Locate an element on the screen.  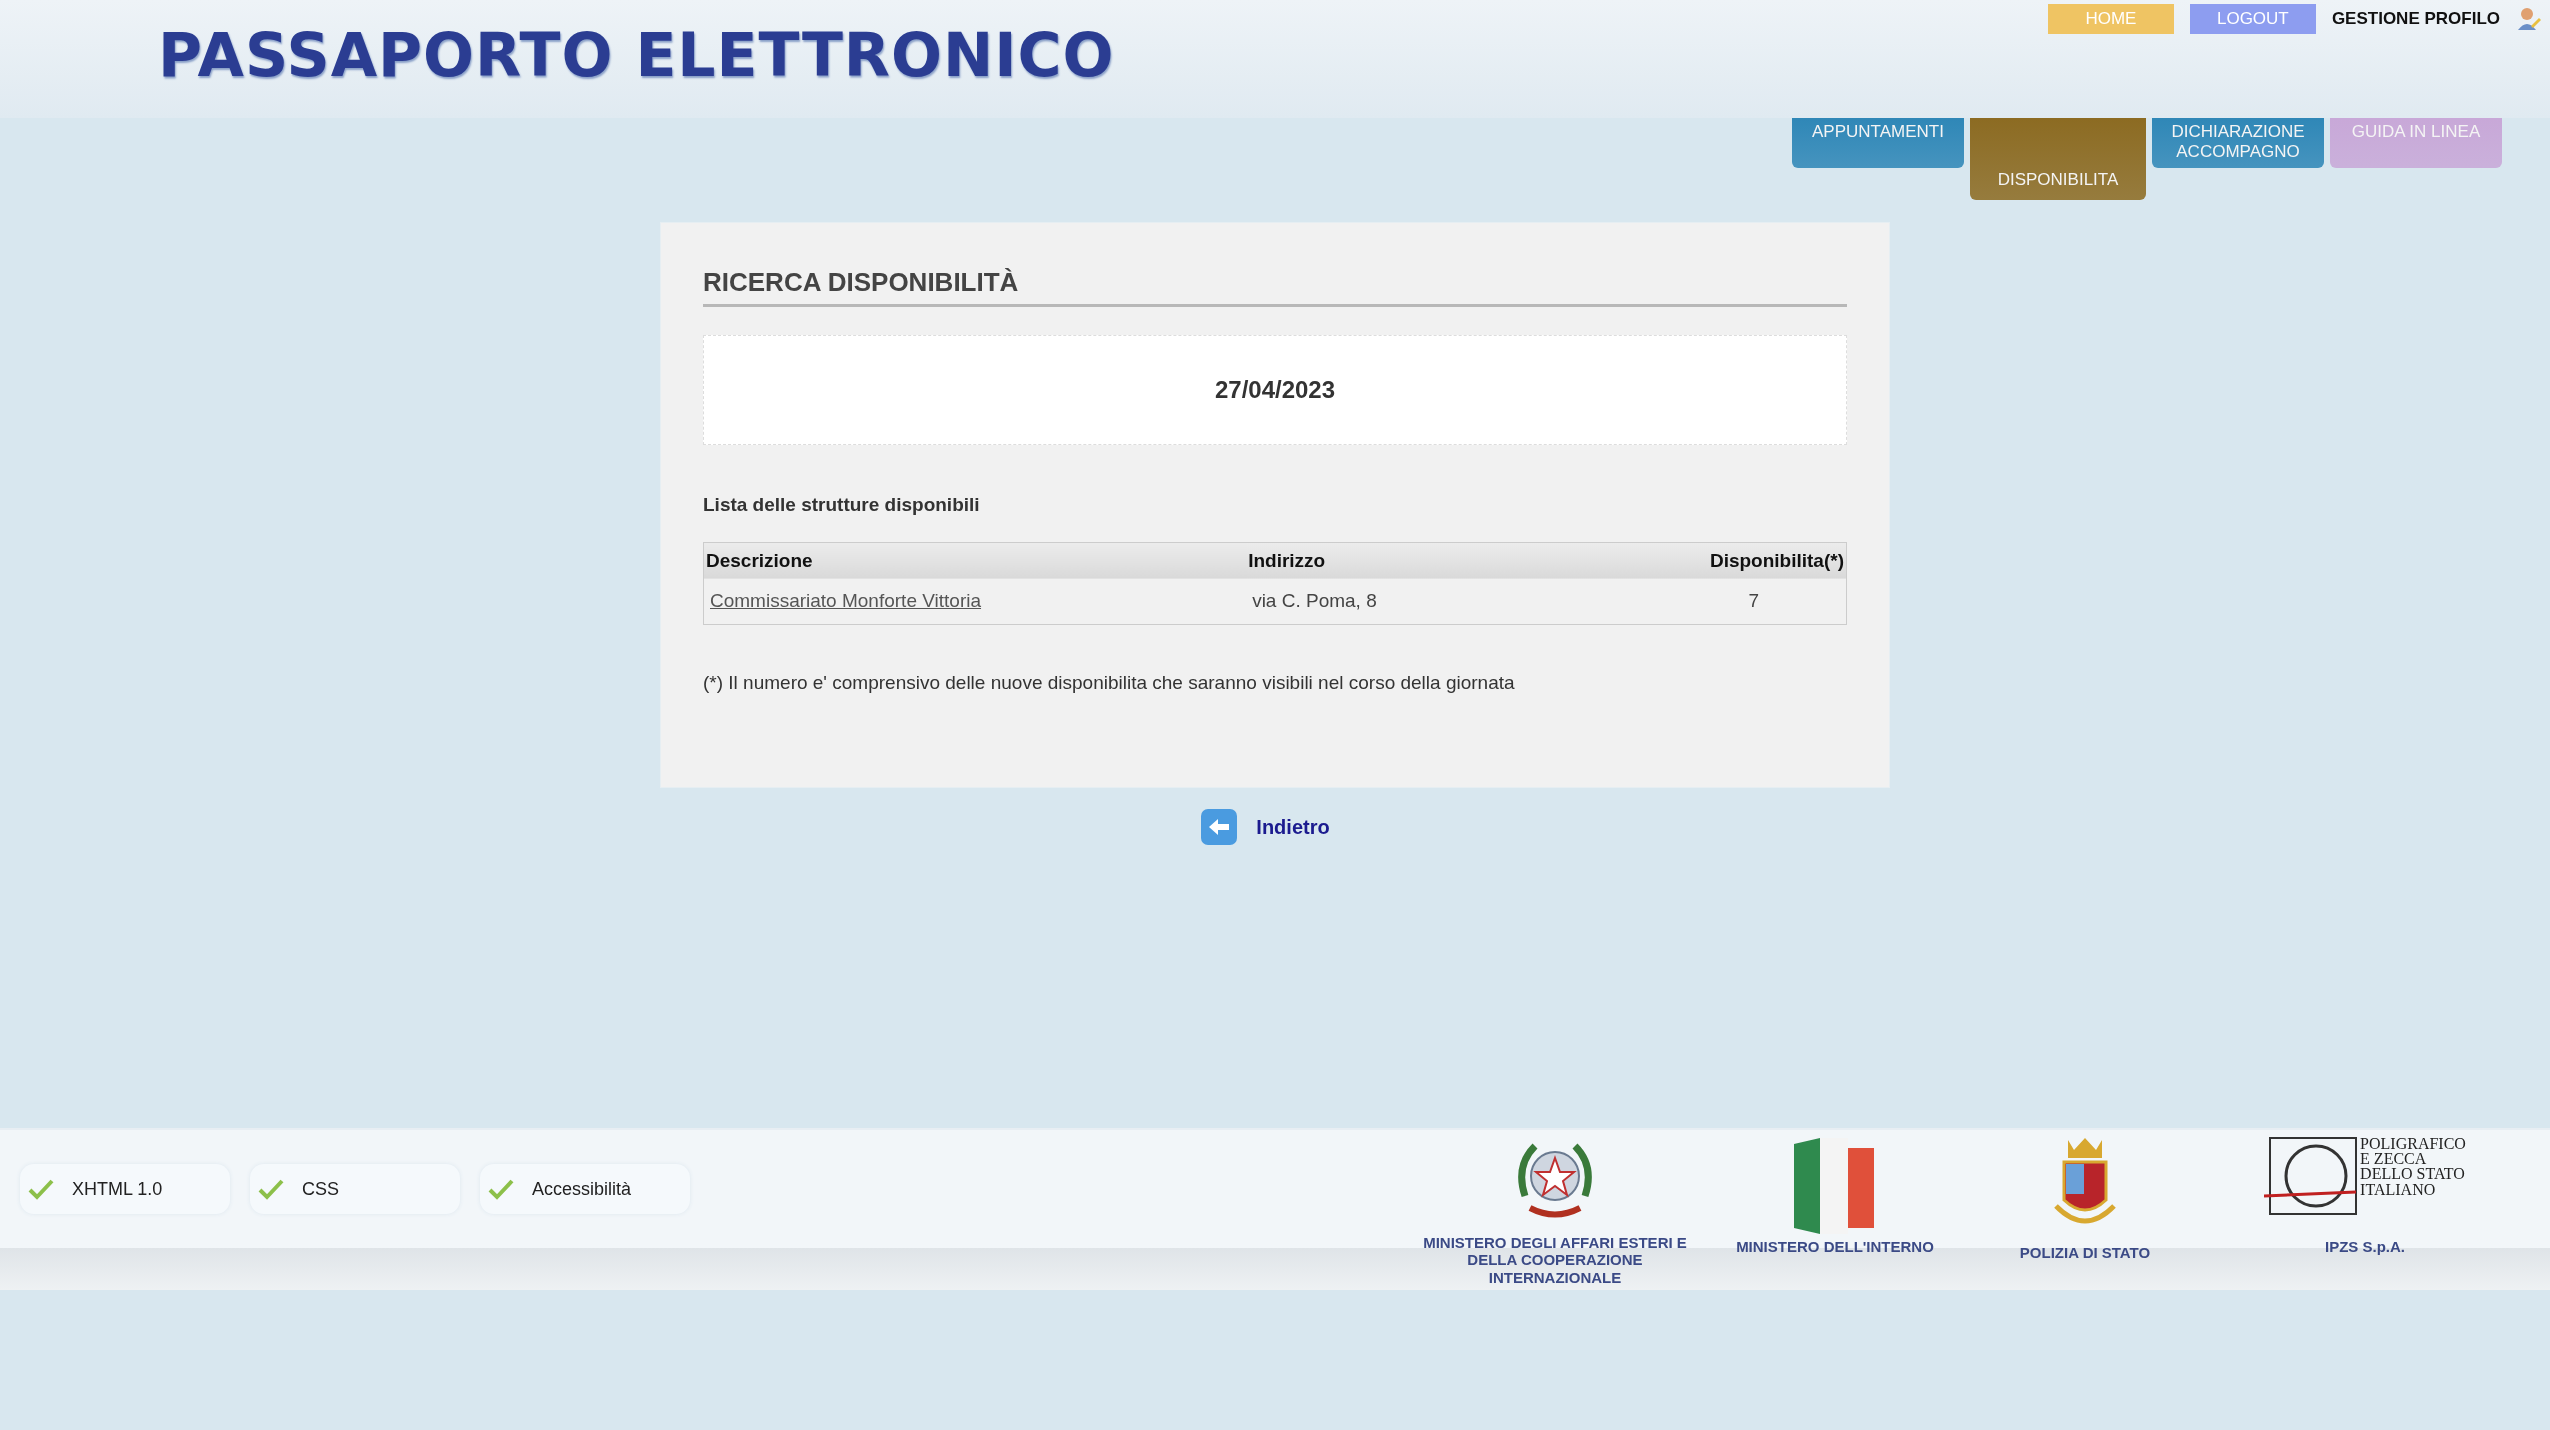
user-edit-icon is located at coordinates (2529, 19).